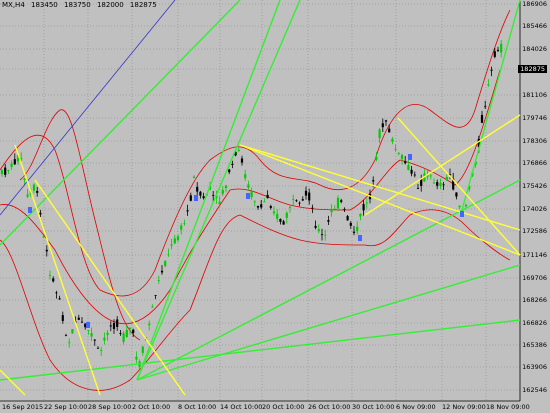 The height and width of the screenshot is (413, 550). I want to click on price-tick-label: 168266, so click(534, 300).